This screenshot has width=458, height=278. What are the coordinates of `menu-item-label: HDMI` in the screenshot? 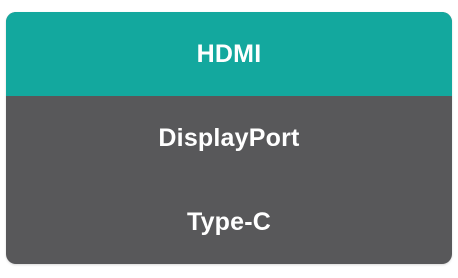 It's located at (229, 53).